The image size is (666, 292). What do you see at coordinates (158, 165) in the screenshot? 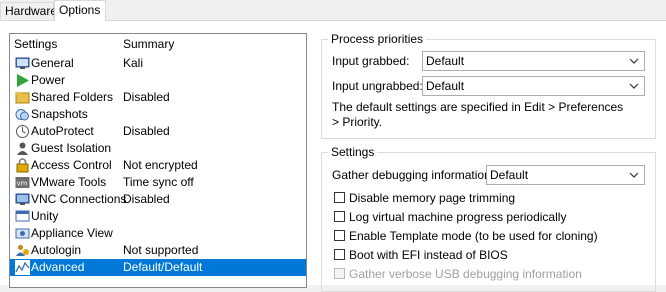
I see `list-item-access-control: Access Control Not encrypted` at bounding box center [158, 165].